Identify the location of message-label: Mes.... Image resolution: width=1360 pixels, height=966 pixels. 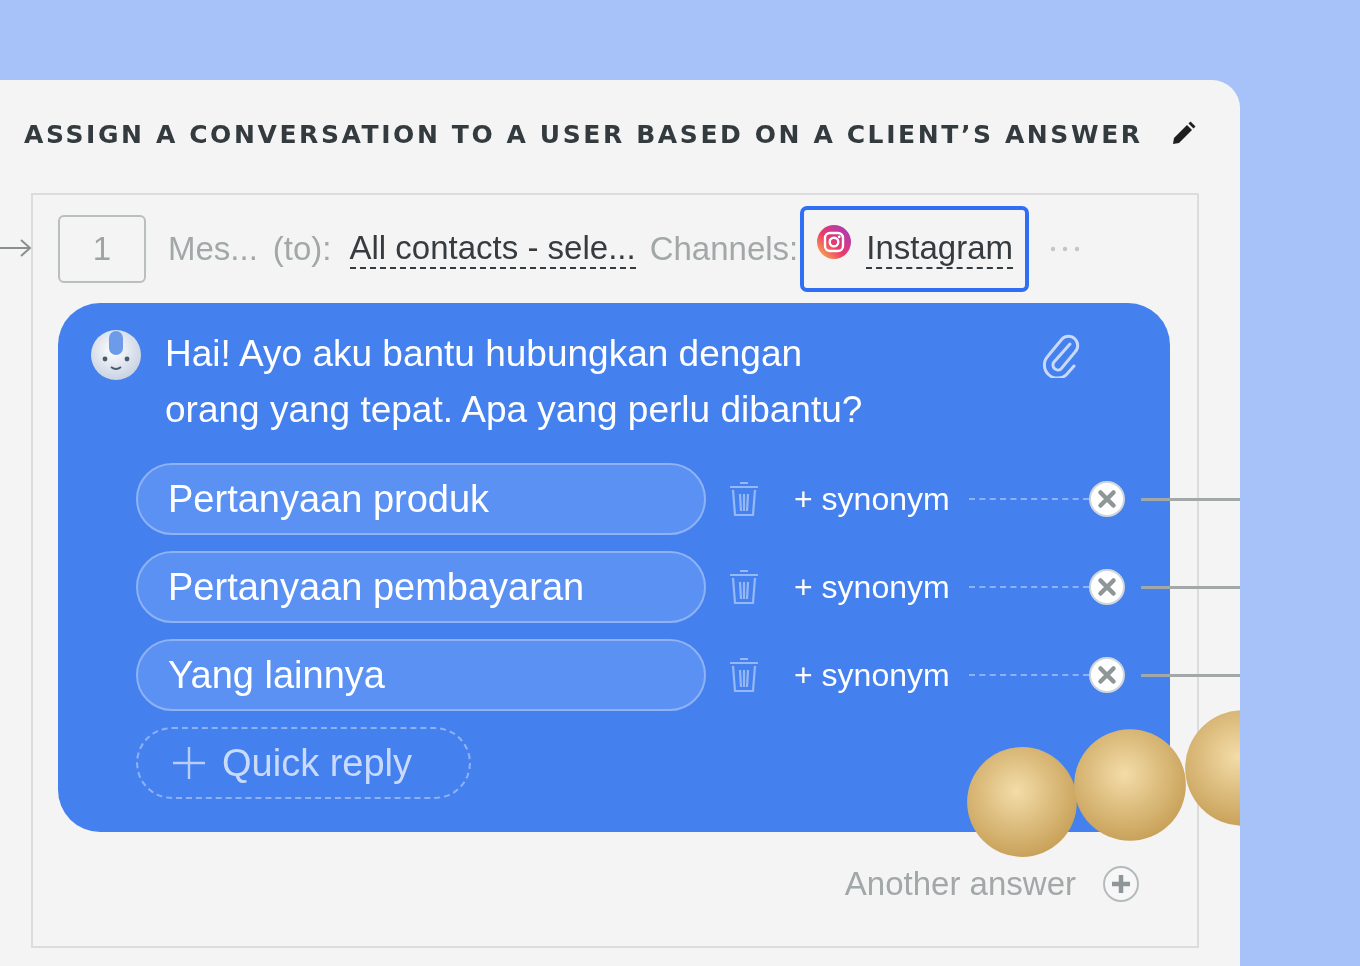
(213, 249).